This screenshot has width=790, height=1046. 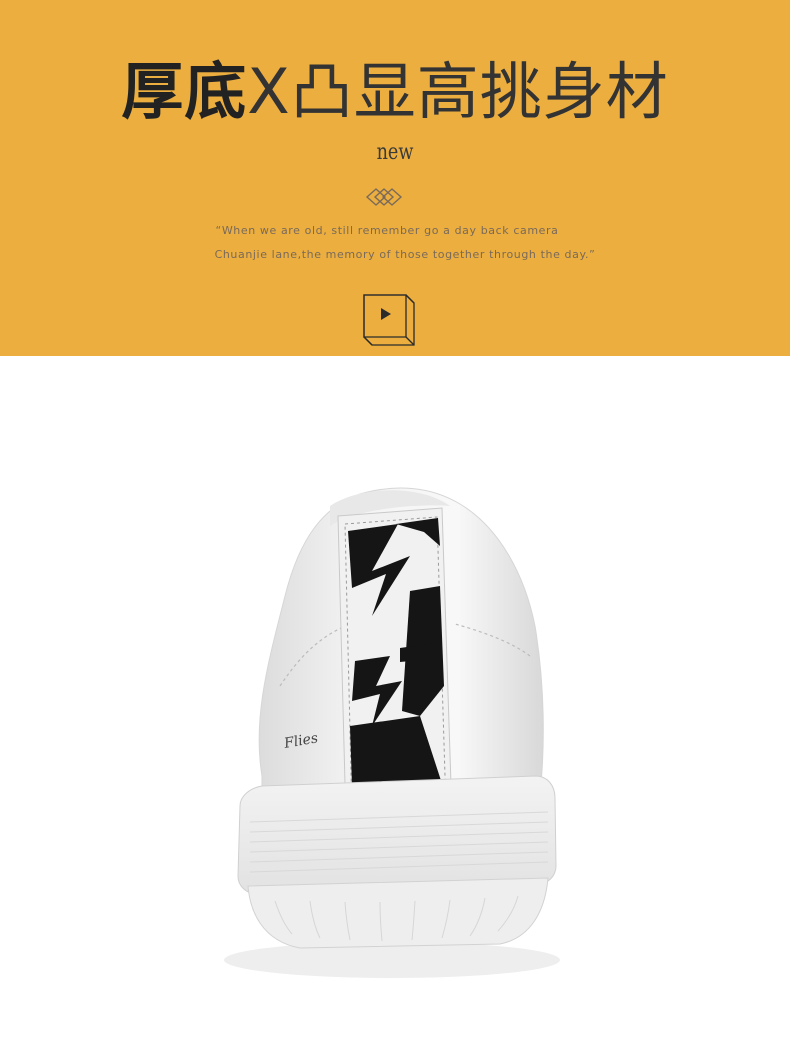 What do you see at coordinates (384, 197) in the screenshot?
I see `double-diamond-icon` at bounding box center [384, 197].